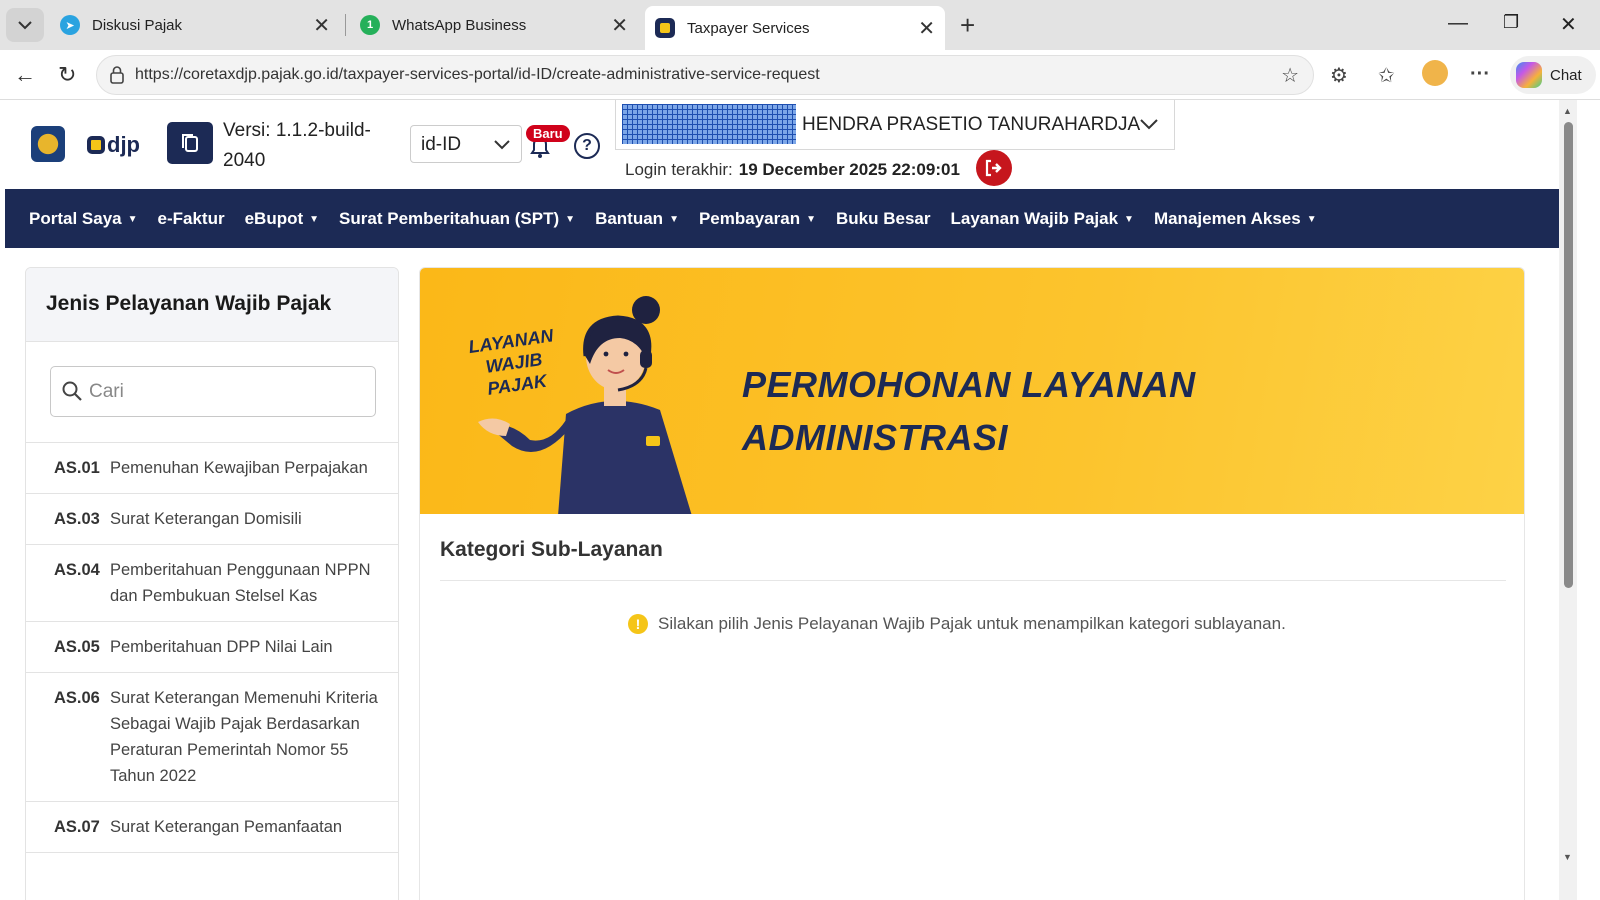 This screenshot has height=900, width=1600. What do you see at coordinates (370, 25) in the screenshot?
I see `whatsapp-icon: 1` at bounding box center [370, 25].